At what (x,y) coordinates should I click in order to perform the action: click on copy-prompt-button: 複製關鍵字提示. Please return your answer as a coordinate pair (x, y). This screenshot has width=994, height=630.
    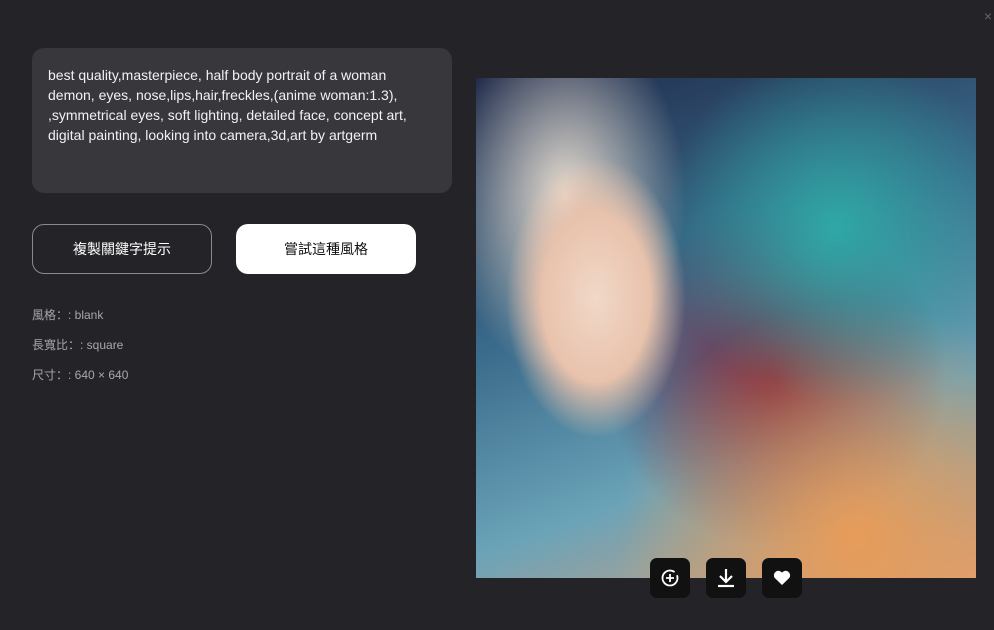
    Looking at the image, I should click on (122, 249).